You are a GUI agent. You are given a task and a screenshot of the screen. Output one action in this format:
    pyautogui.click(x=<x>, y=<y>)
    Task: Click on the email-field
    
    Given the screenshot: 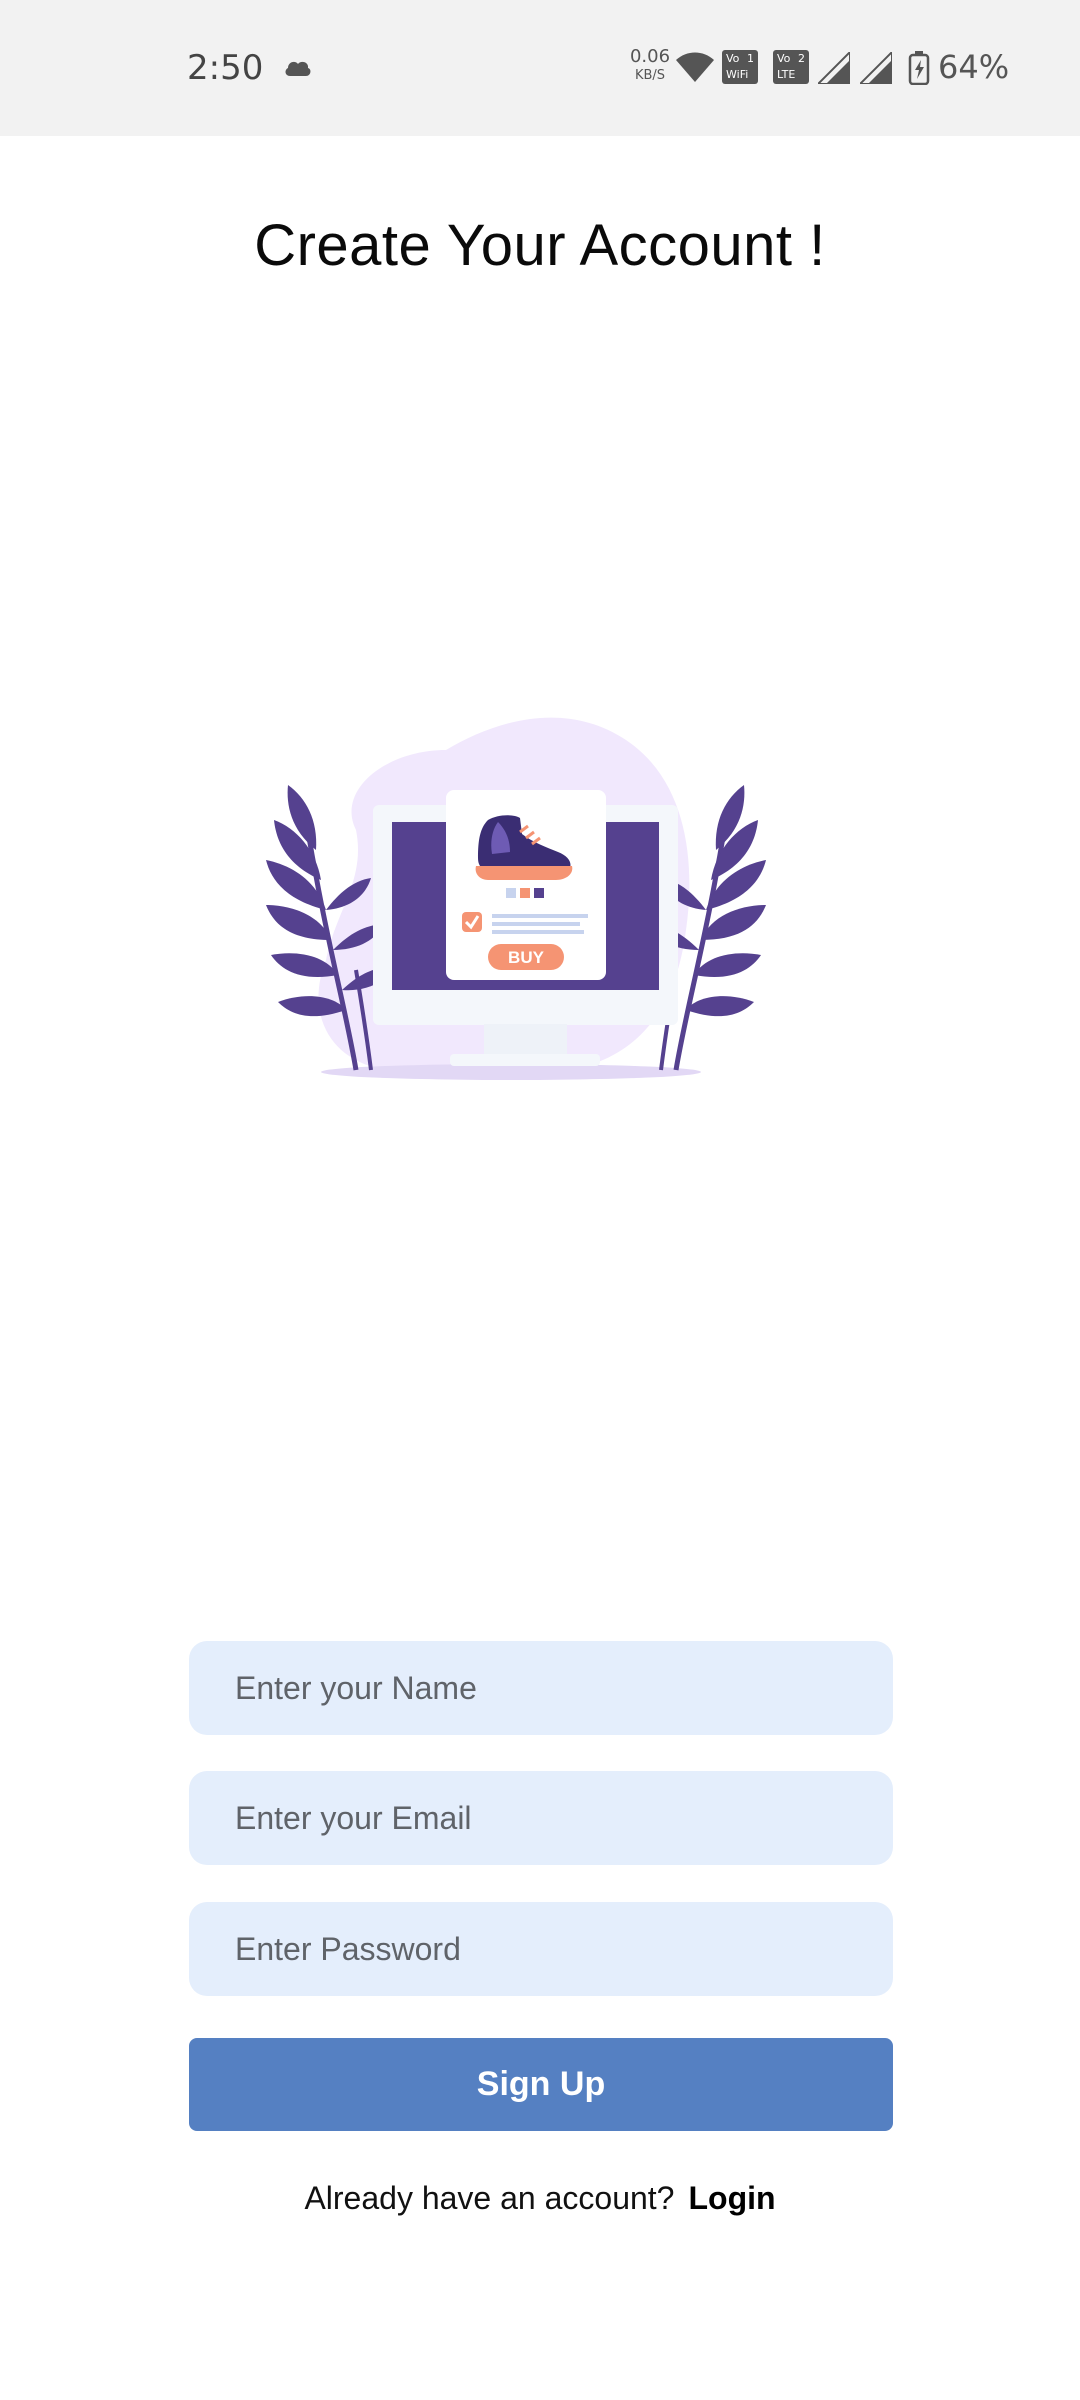 What is the action you would take?
    pyautogui.click(x=541, y=1818)
    